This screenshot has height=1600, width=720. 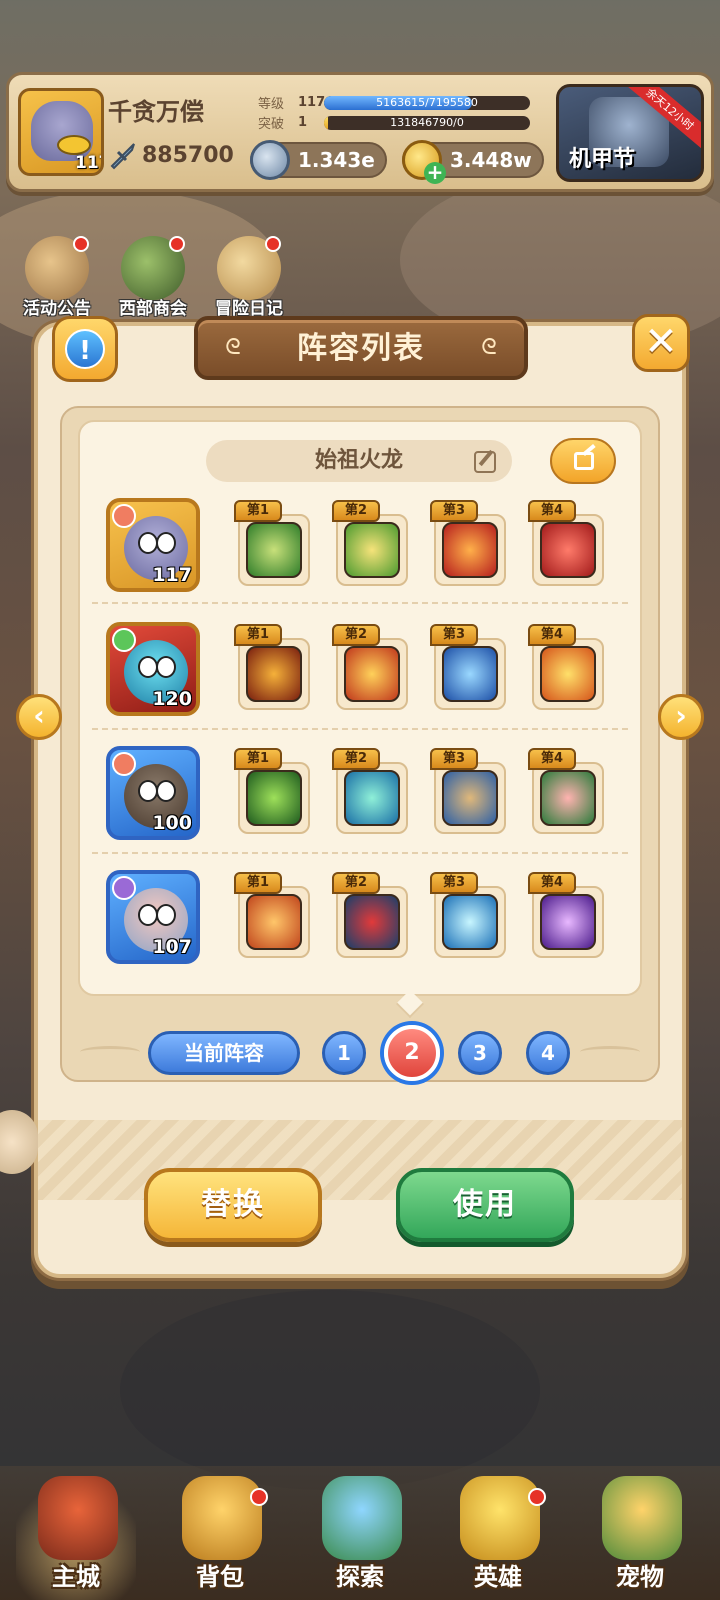 I want to click on side-float-button, so click(x=19, y=1142).